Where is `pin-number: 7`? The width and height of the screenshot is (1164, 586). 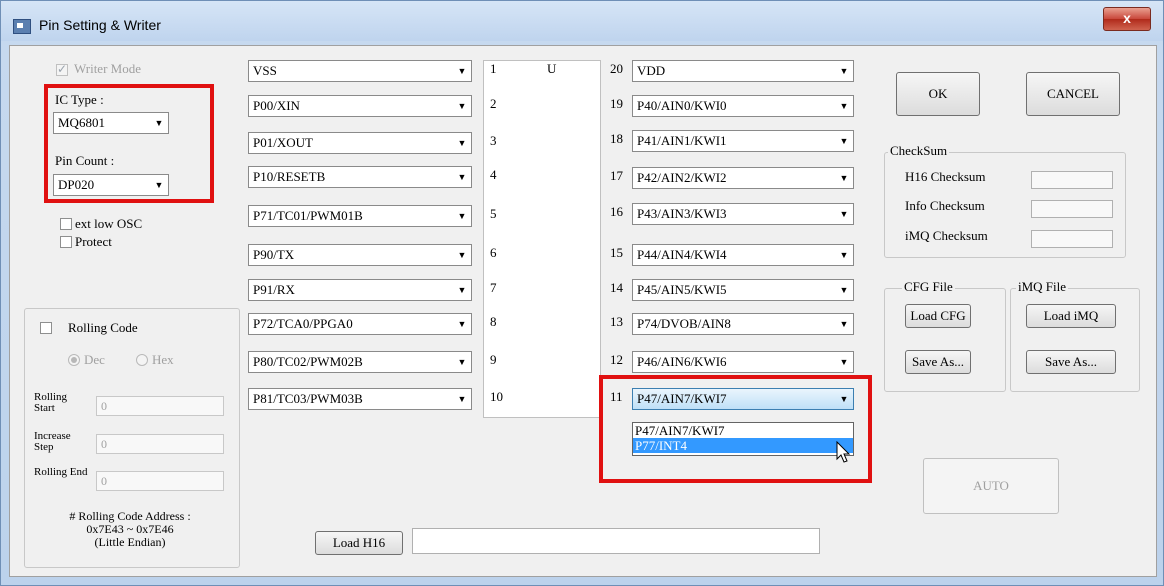 pin-number: 7 is located at coordinates (493, 287).